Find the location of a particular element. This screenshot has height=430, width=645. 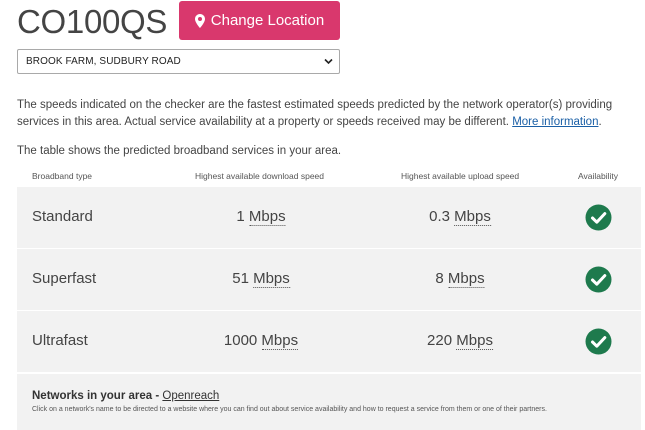

broadband-type: Superfast is located at coordinates (64, 278).